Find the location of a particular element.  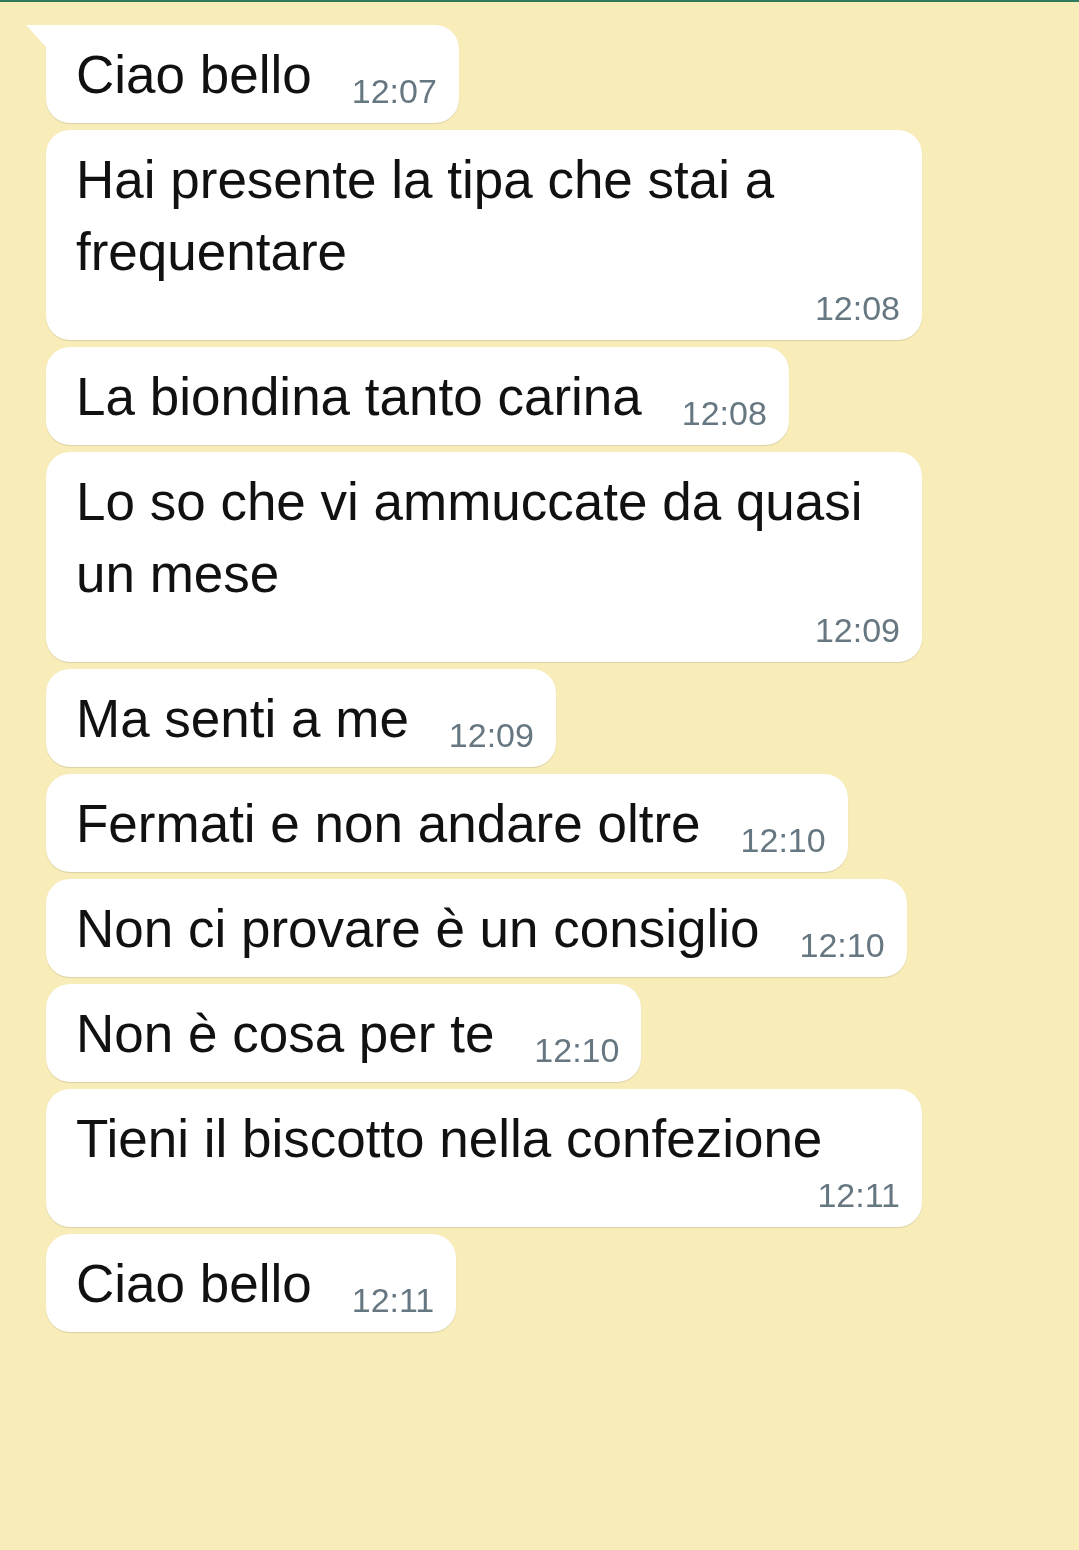

message-time: 12:07 is located at coordinates (393, 91).